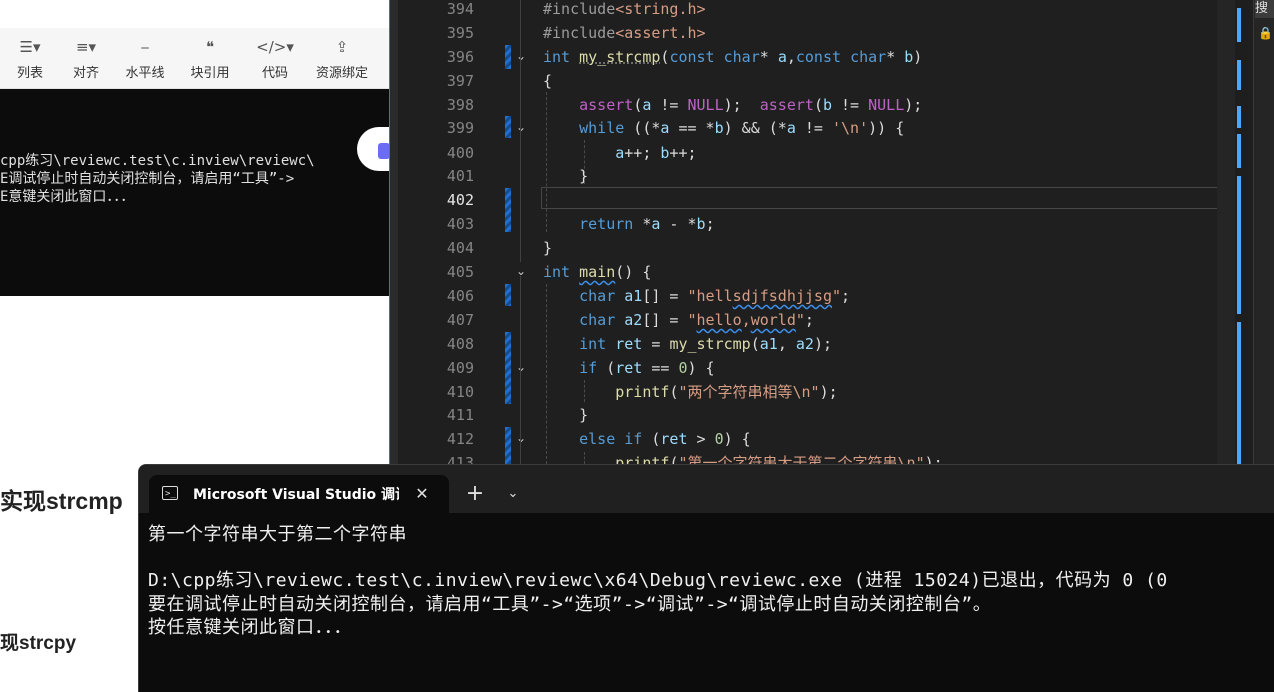  What do you see at coordinates (513, 494) in the screenshot?
I see `tab-dropdown-button: ⌄` at bounding box center [513, 494].